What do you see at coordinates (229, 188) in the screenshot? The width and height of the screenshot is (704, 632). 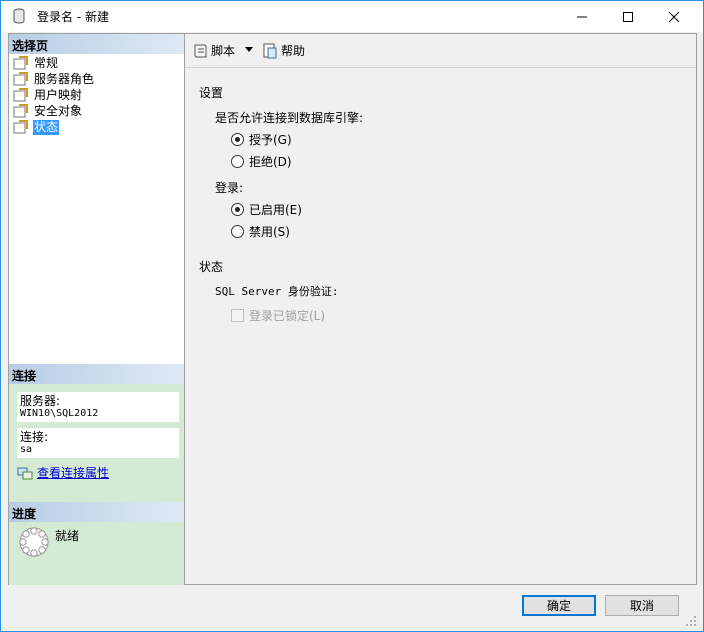 I see `login-label: 登录:` at bounding box center [229, 188].